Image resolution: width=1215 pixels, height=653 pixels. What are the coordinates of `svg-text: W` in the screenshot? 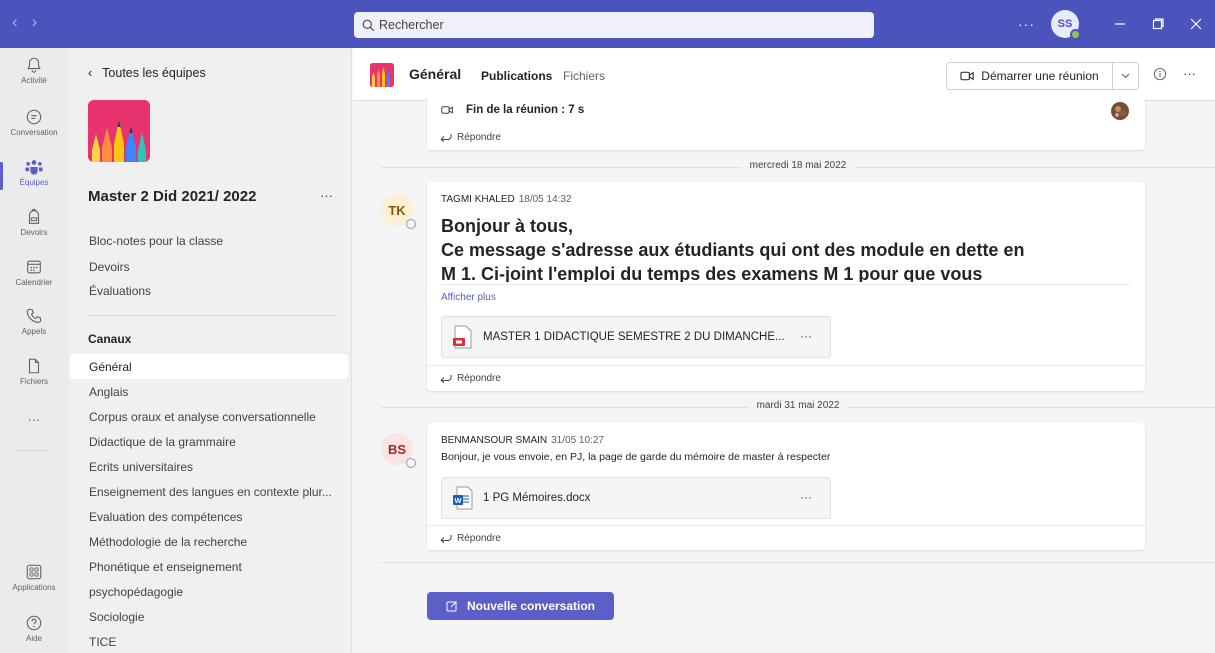 It's located at (458, 500).